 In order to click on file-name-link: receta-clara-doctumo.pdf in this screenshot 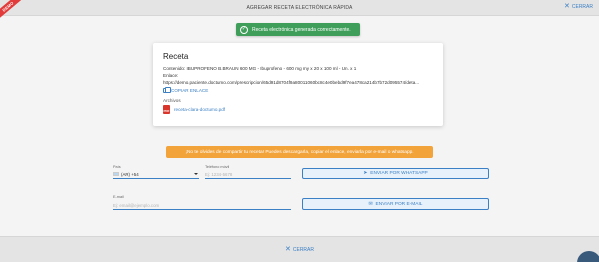, I will do `click(199, 109)`.